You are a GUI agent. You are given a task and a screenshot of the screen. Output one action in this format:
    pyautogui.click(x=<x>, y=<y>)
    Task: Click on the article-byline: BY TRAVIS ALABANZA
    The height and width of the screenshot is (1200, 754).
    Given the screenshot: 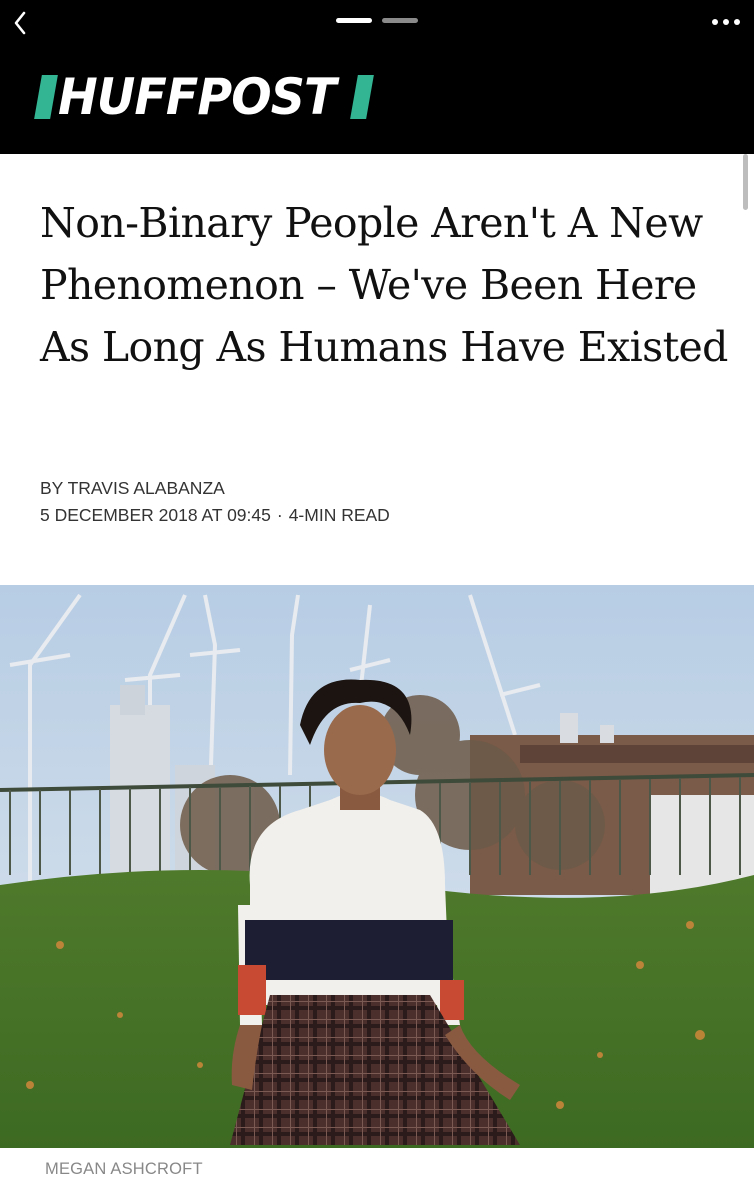 What is the action you would take?
    pyautogui.click(x=132, y=488)
    